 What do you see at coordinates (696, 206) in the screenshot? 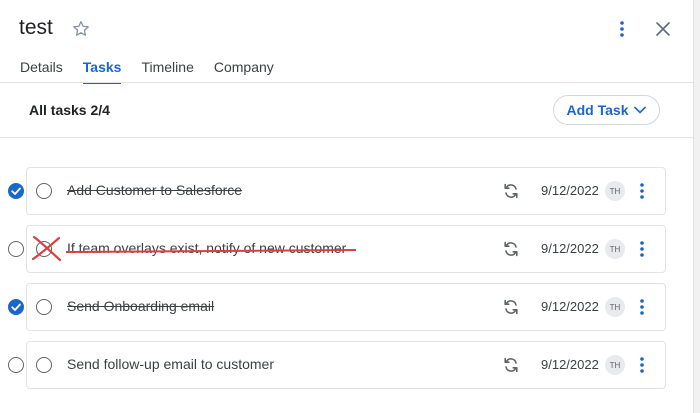
I see `scrollbar-track` at bounding box center [696, 206].